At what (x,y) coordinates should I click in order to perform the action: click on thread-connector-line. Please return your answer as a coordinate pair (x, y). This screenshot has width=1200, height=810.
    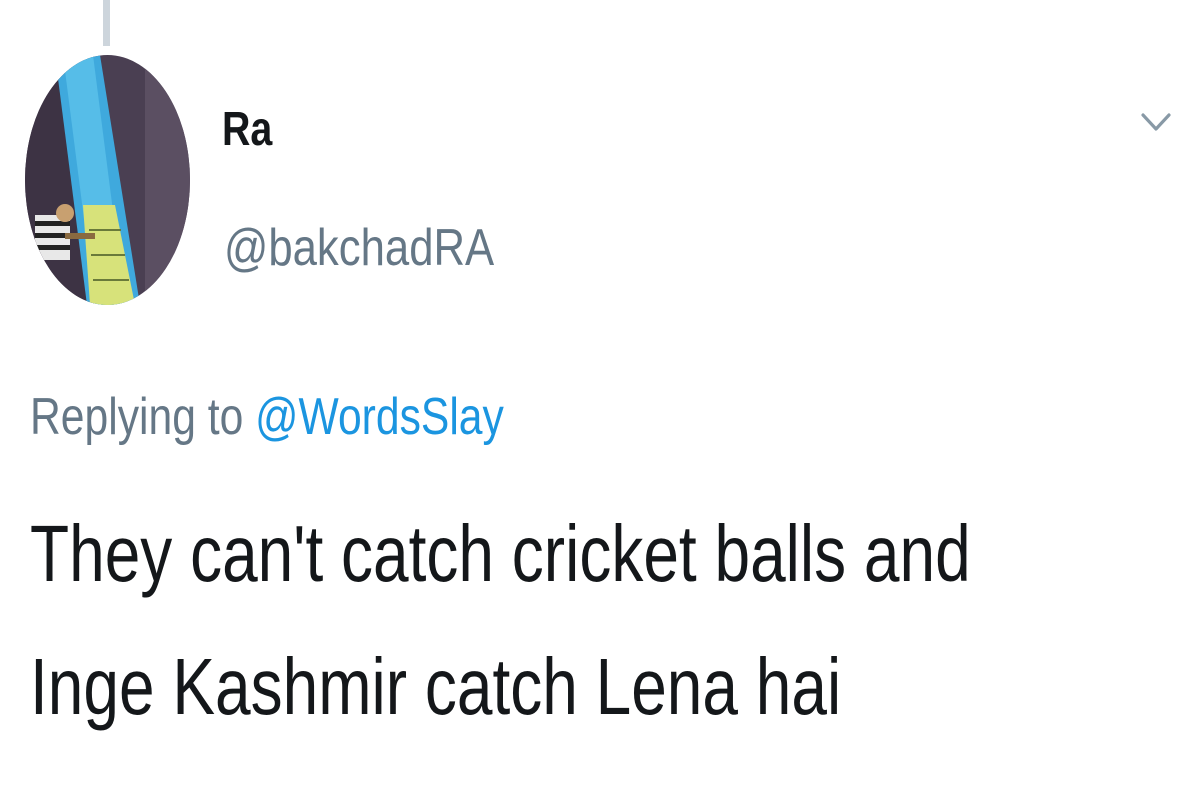
    Looking at the image, I should click on (106, 23).